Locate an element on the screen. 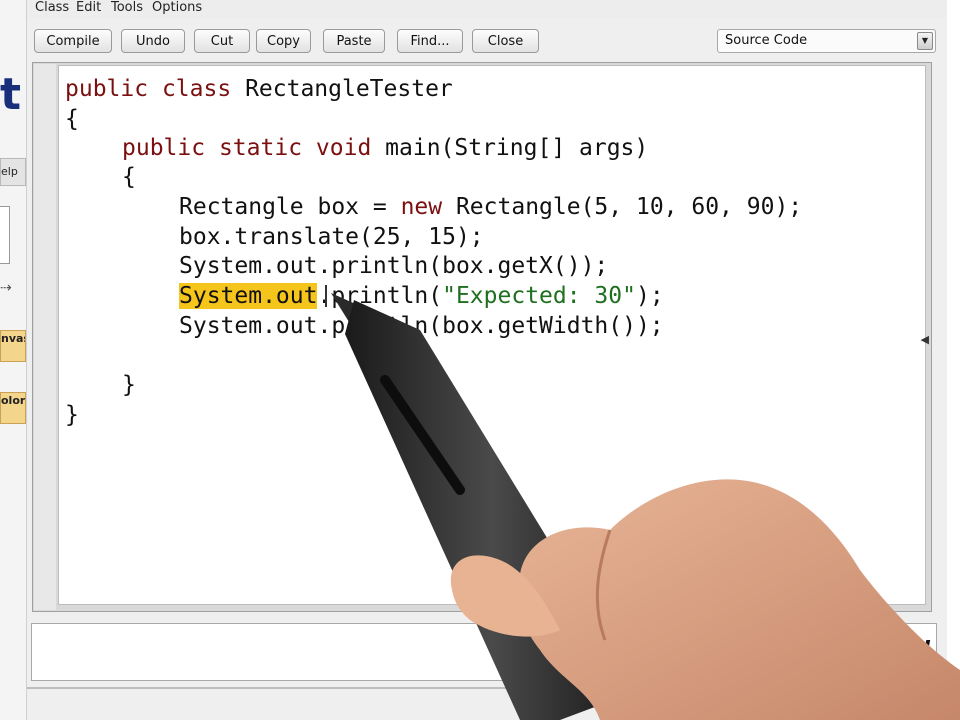 This screenshot has width=960, height=720. code-line-8: System.out.println("Expected: 30"); is located at coordinates (421, 296).